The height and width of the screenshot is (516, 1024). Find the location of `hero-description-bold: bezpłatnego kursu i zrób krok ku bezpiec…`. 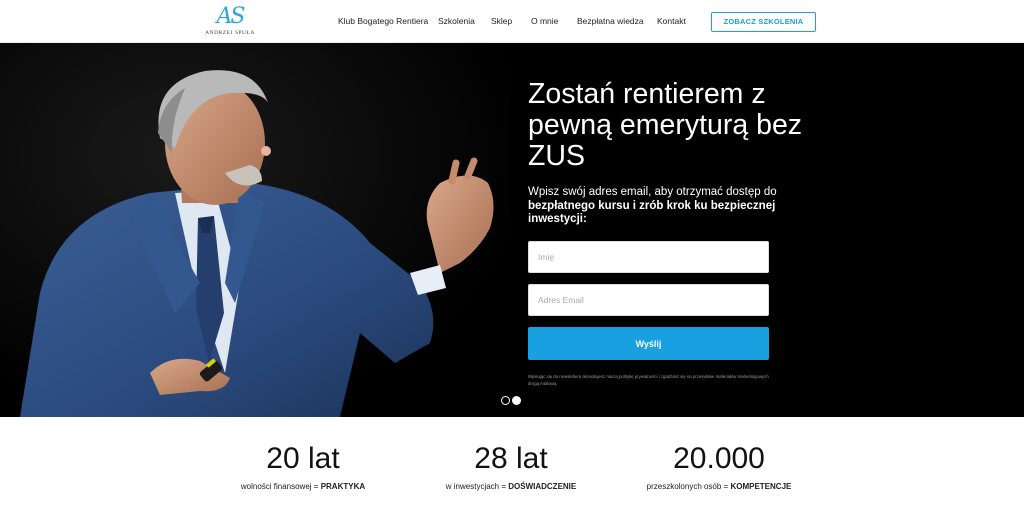

hero-description-bold: bezpłatnego kursu i zrób krok ku bezpiec… is located at coordinates (652, 212).